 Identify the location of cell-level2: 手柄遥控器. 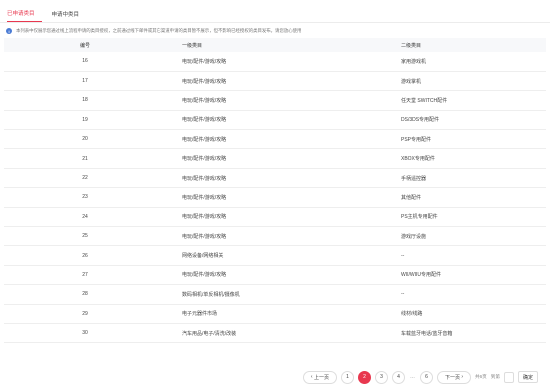
(414, 178).